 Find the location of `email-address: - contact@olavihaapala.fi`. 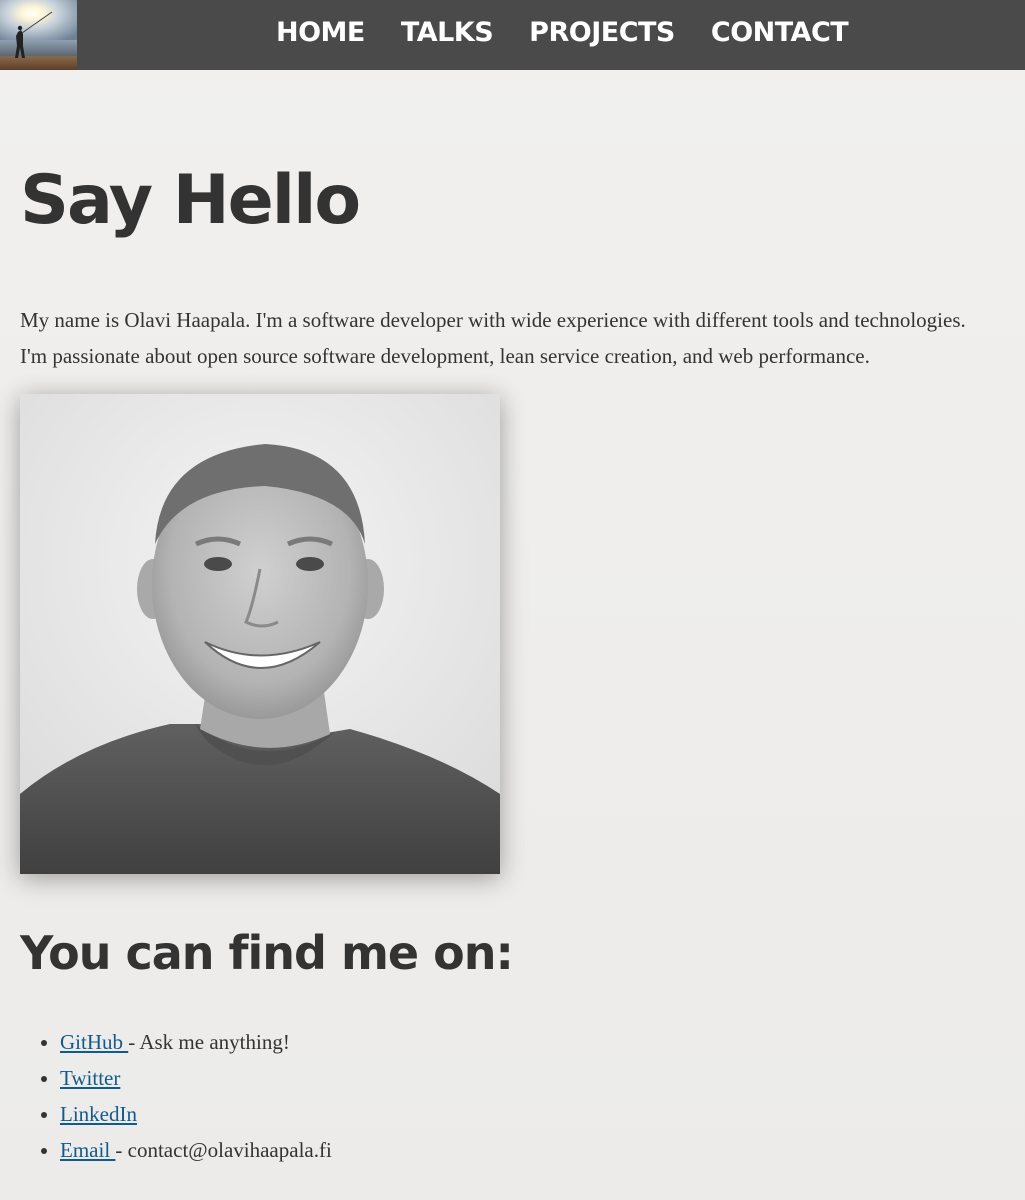

email-address: - contact@olavihaapala.fi is located at coordinates (223, 1150).